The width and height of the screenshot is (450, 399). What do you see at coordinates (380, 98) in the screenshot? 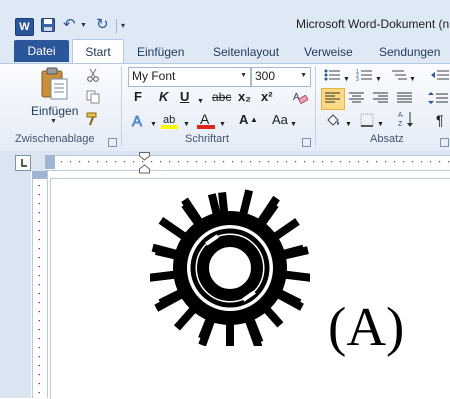
I see `align-right-icon` at bounding box center [380, 98].